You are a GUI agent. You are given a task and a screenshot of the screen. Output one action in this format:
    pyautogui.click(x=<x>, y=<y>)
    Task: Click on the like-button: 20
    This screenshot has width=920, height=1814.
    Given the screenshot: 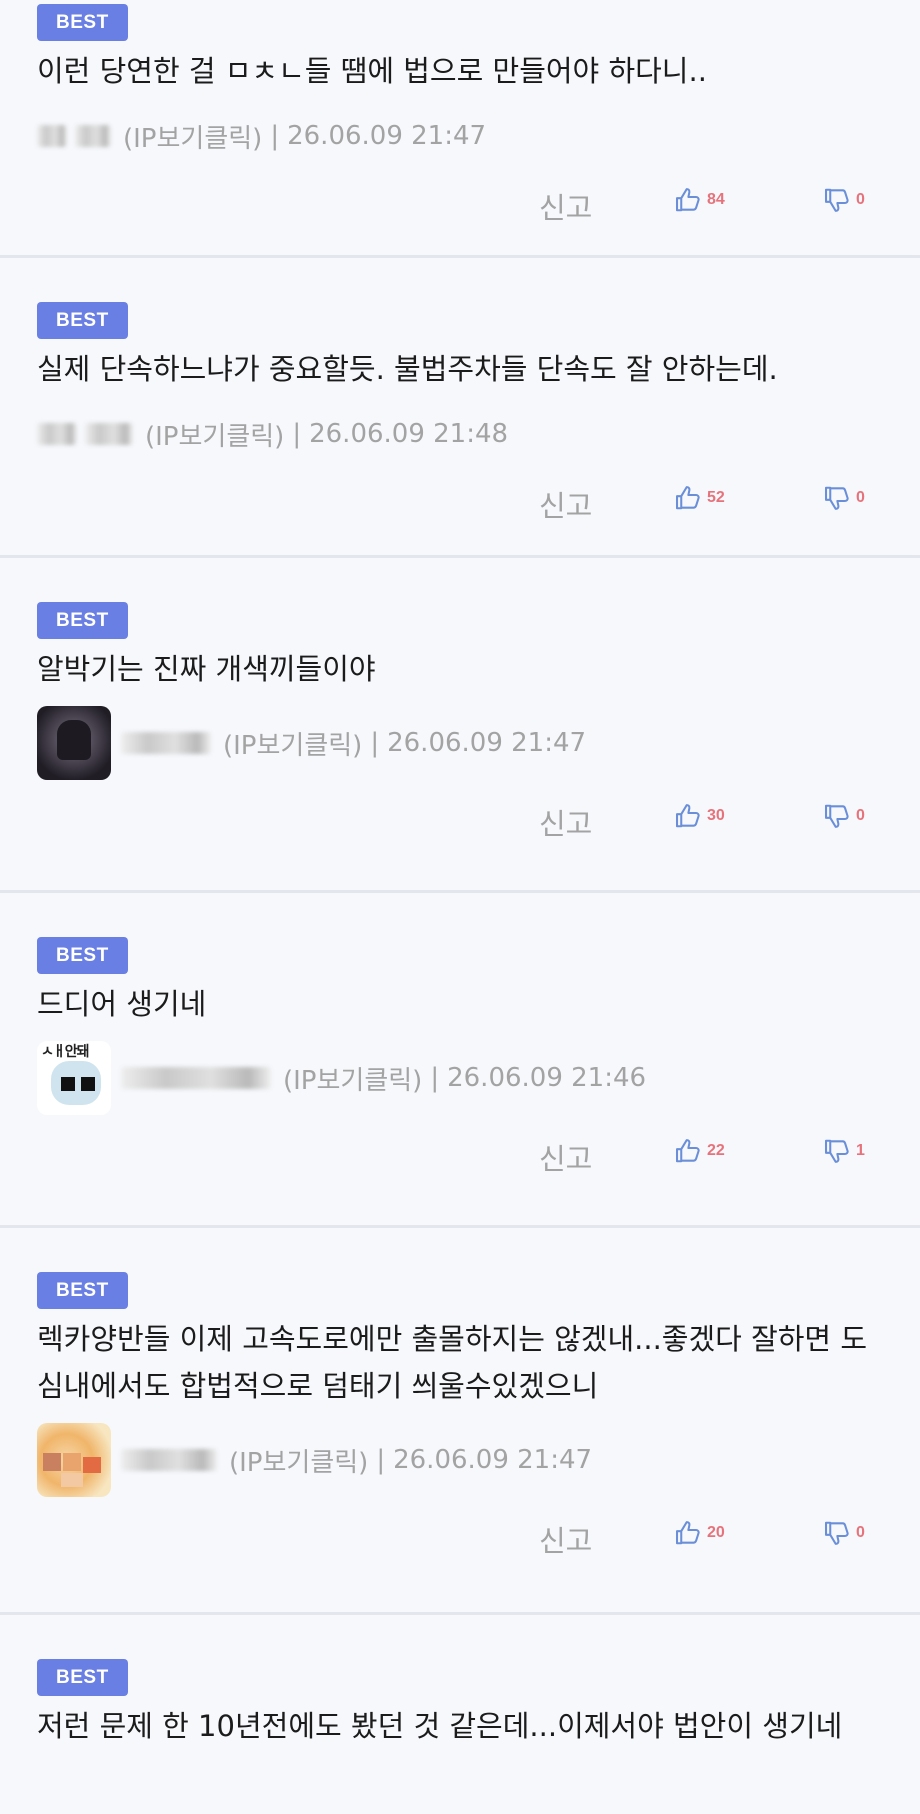 What is the action you would take?
    pyautogui.click(x=699, y=1533)
    